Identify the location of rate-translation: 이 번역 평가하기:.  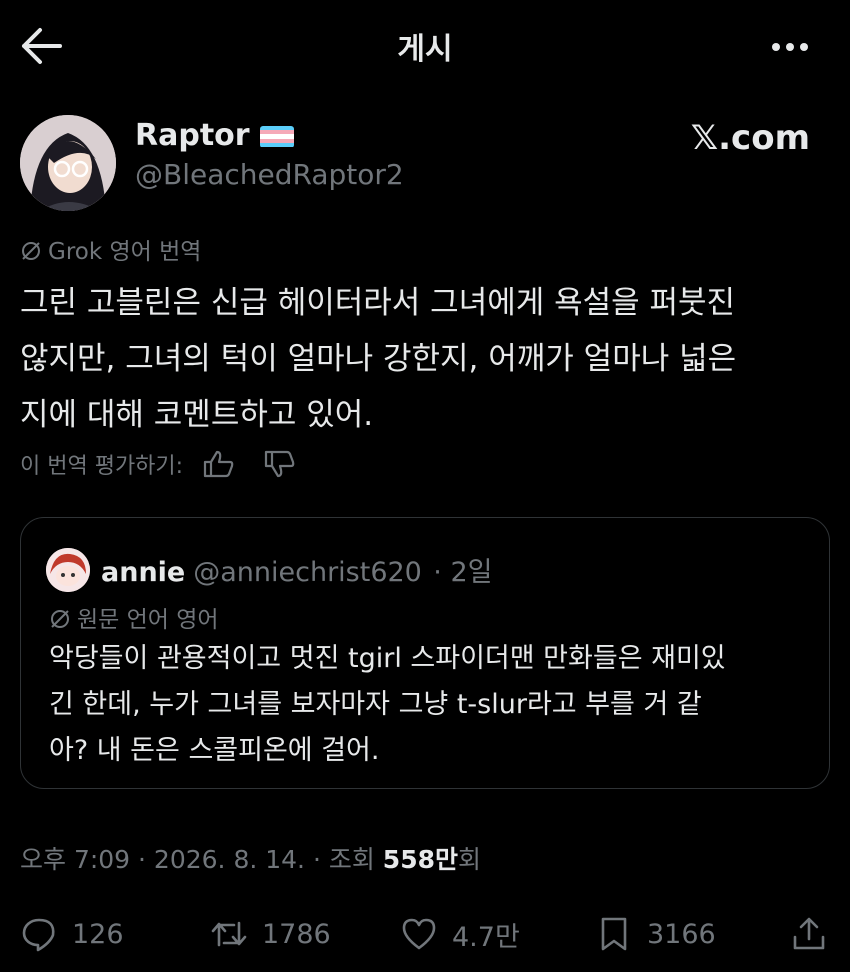
(158, 466).